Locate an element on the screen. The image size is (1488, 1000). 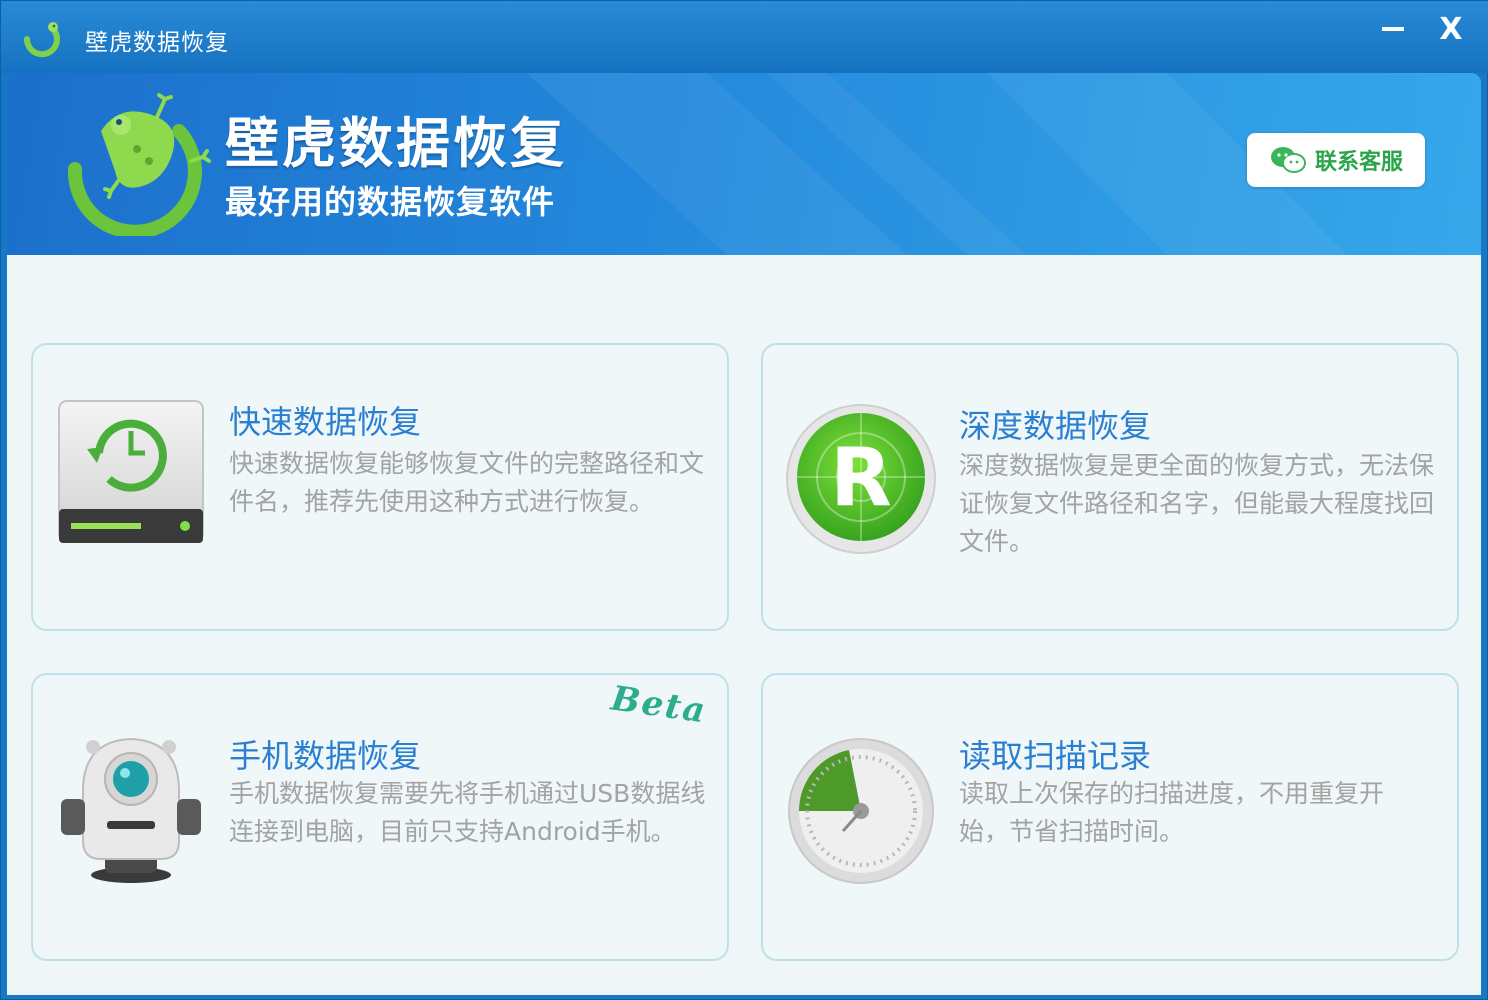
svg-text: R is located at coordinates (861, 477).